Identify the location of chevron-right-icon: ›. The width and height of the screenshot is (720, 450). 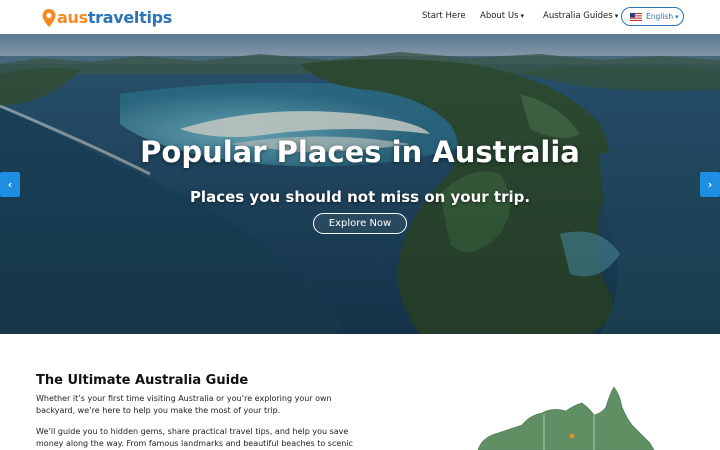
(710, 184).